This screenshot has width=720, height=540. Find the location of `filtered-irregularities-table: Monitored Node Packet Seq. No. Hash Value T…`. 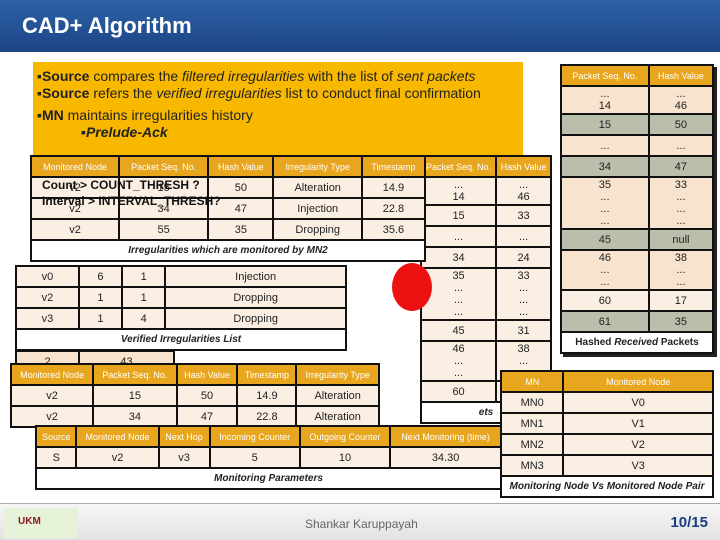

filtered-irregularities-table: Monitored Node Packet Seq. No. Hash Value T… is located at coordinates (194, 395).